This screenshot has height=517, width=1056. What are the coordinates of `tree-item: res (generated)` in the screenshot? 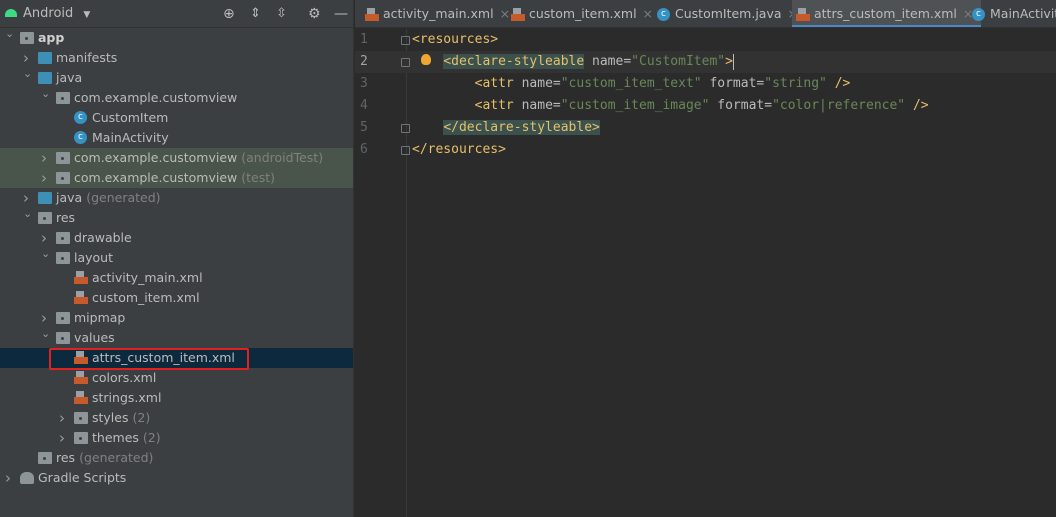 It's located at (176, 458).